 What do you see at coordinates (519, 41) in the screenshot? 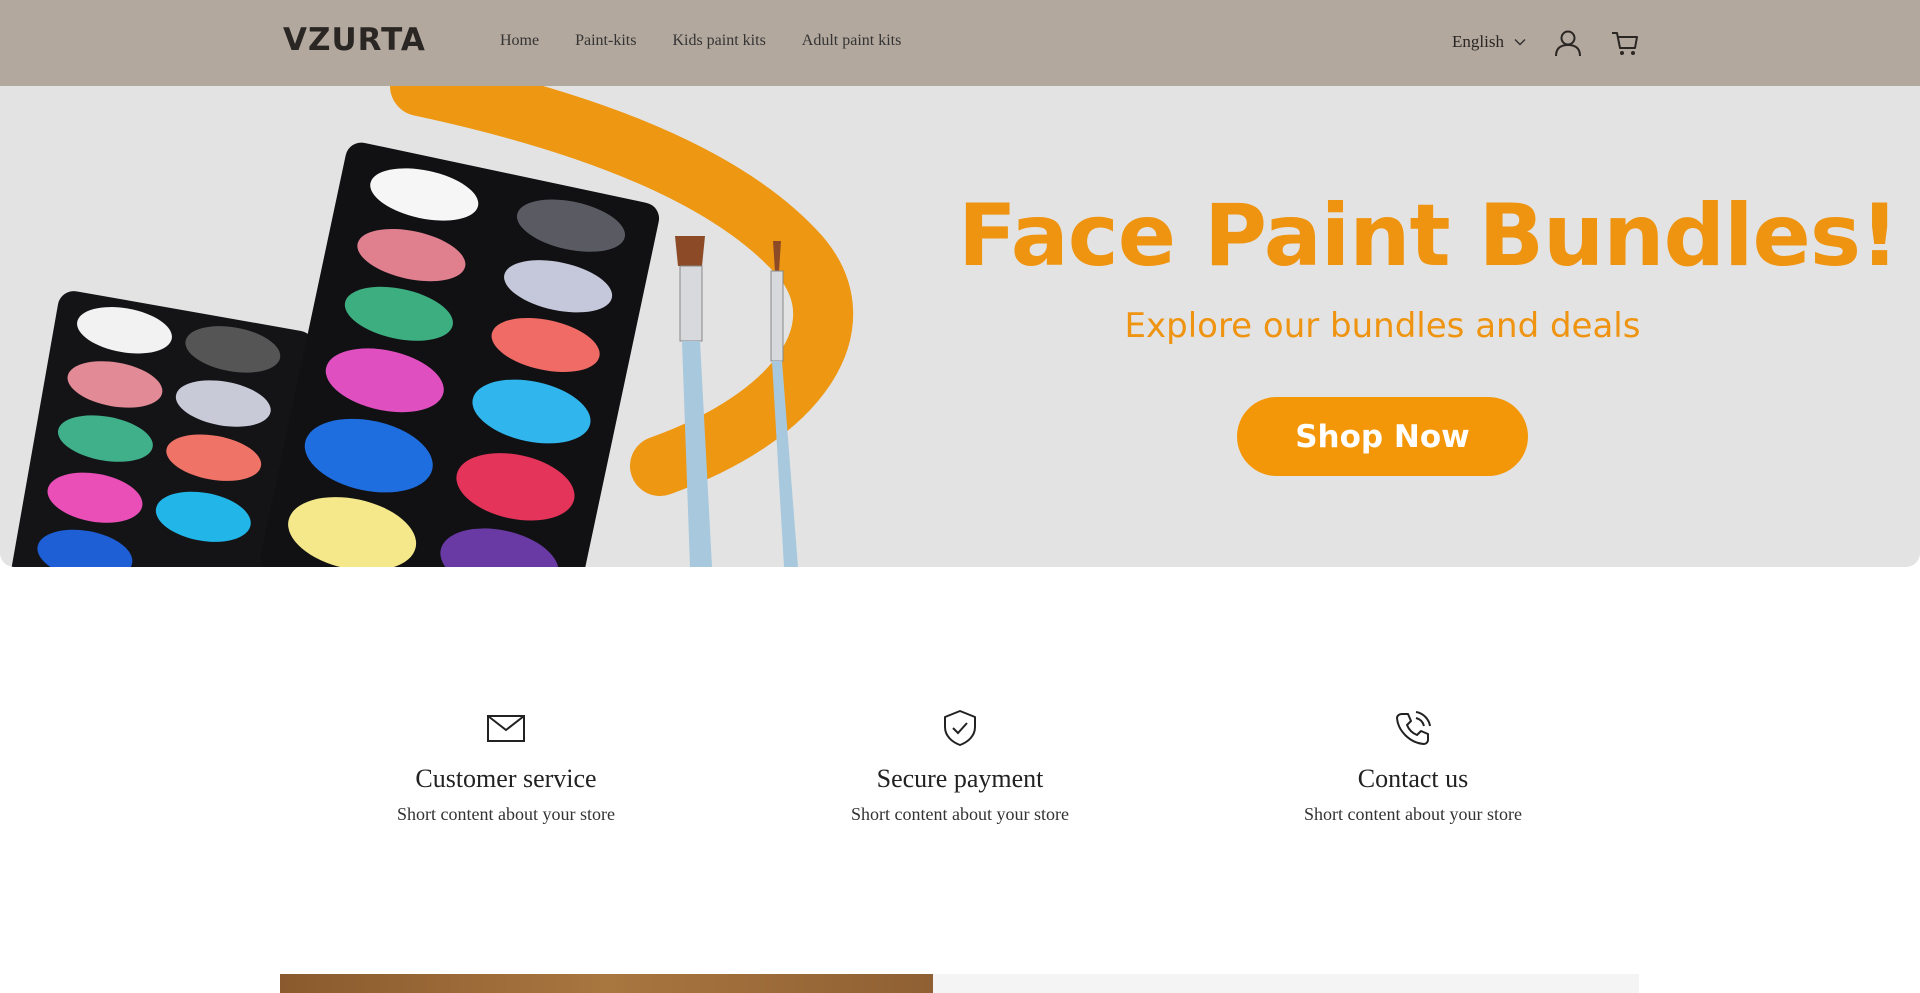
I see `nav-home: Home` at bounding box center [519, 41].